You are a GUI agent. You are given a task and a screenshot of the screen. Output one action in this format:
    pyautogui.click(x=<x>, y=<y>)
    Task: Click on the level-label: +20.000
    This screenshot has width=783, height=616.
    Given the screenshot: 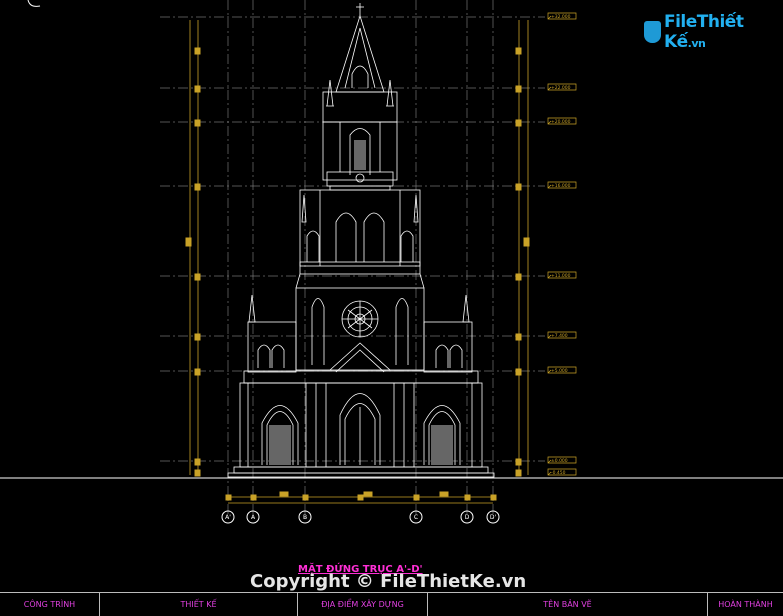 What is the action you would take?
    pyautogui.click(x=561, y=122)
    